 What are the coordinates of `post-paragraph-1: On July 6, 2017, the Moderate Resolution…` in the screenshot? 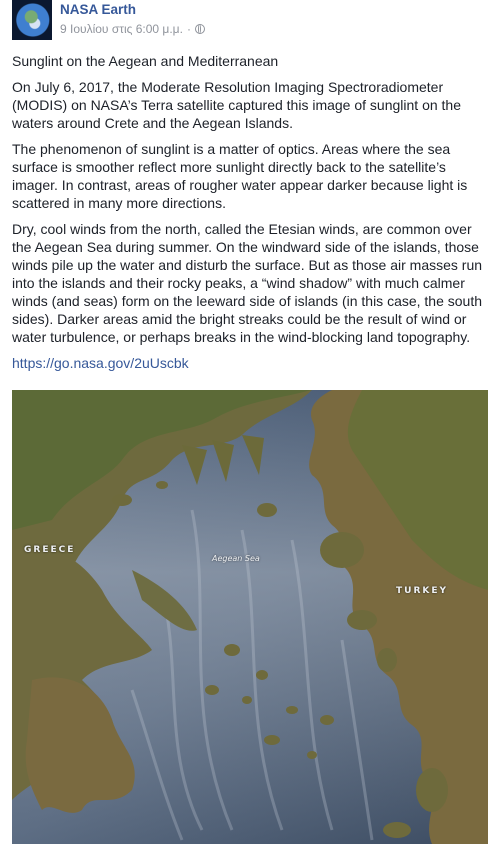 It's located at (236, 105).